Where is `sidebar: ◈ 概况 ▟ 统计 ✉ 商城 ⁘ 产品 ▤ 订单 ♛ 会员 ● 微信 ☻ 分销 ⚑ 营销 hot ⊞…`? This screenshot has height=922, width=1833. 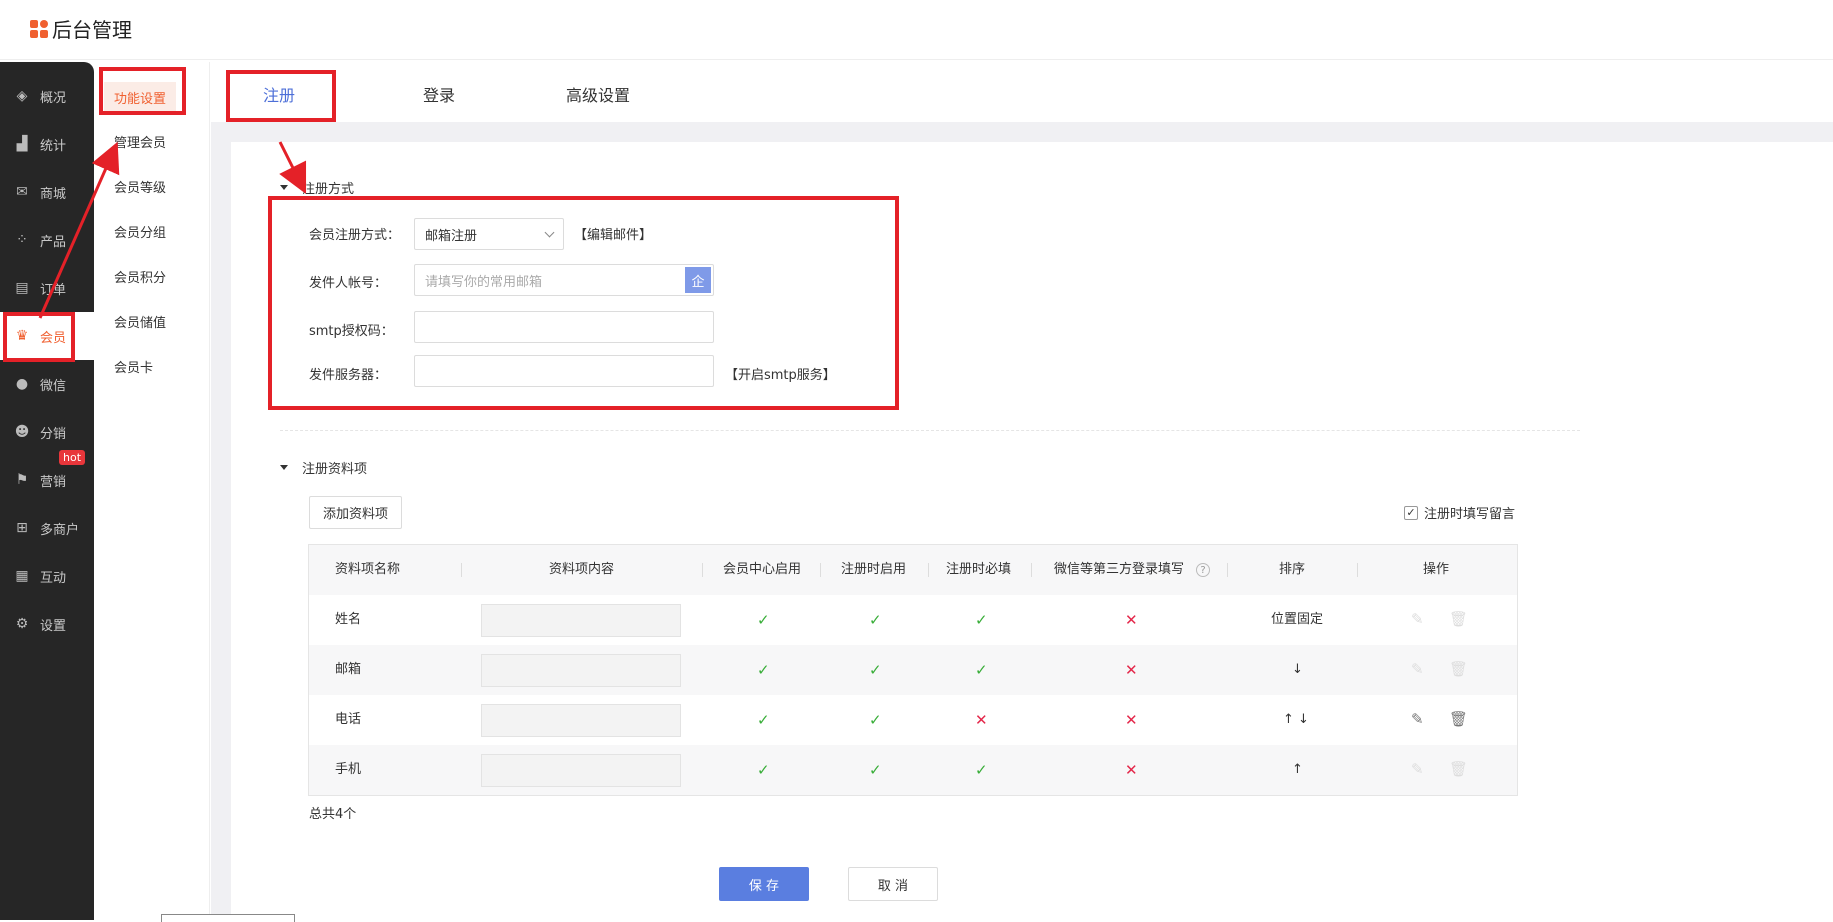 sidebar: ◈ 概况 ▟ 统计 ✉ 商城 ⁘ 产品 ▤ 订单 ♛ 会员 ● 微信 ☻ 分销 ⚑ 营销 hot ⊞… is located at coordinates (47, 491).